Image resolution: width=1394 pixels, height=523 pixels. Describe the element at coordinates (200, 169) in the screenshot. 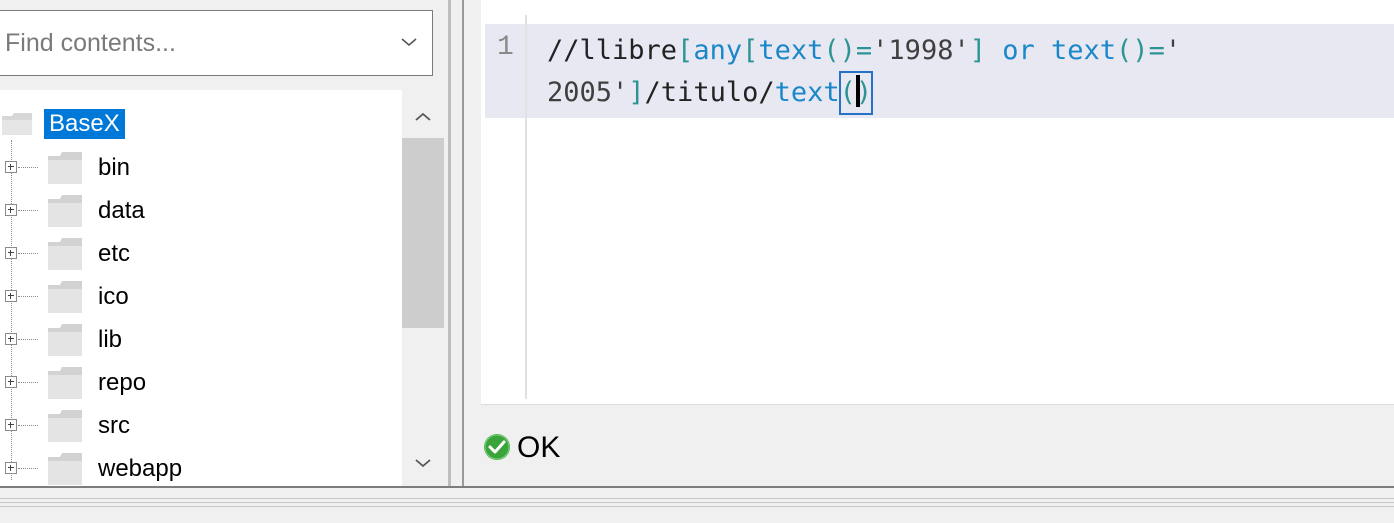

I see `tree-item-bin: bin` at that location.